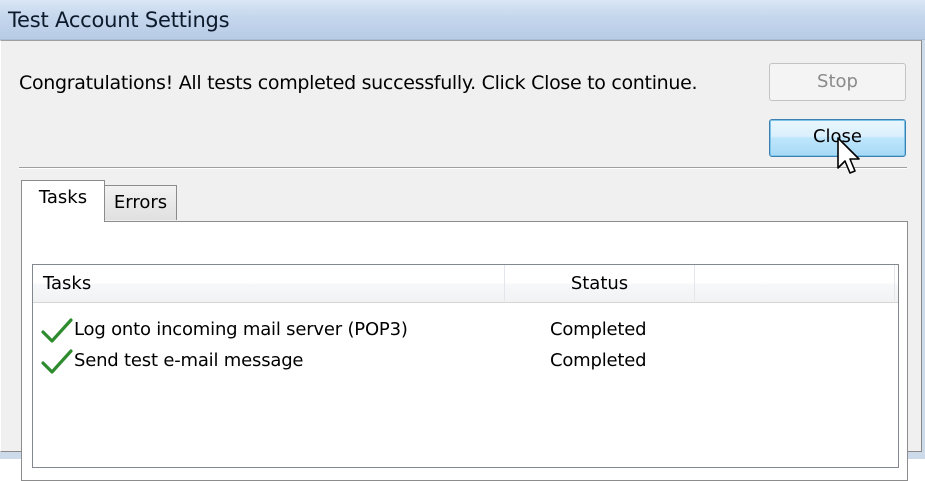  I want to click on title-bar: Test Account Settings, so click(462, 20).